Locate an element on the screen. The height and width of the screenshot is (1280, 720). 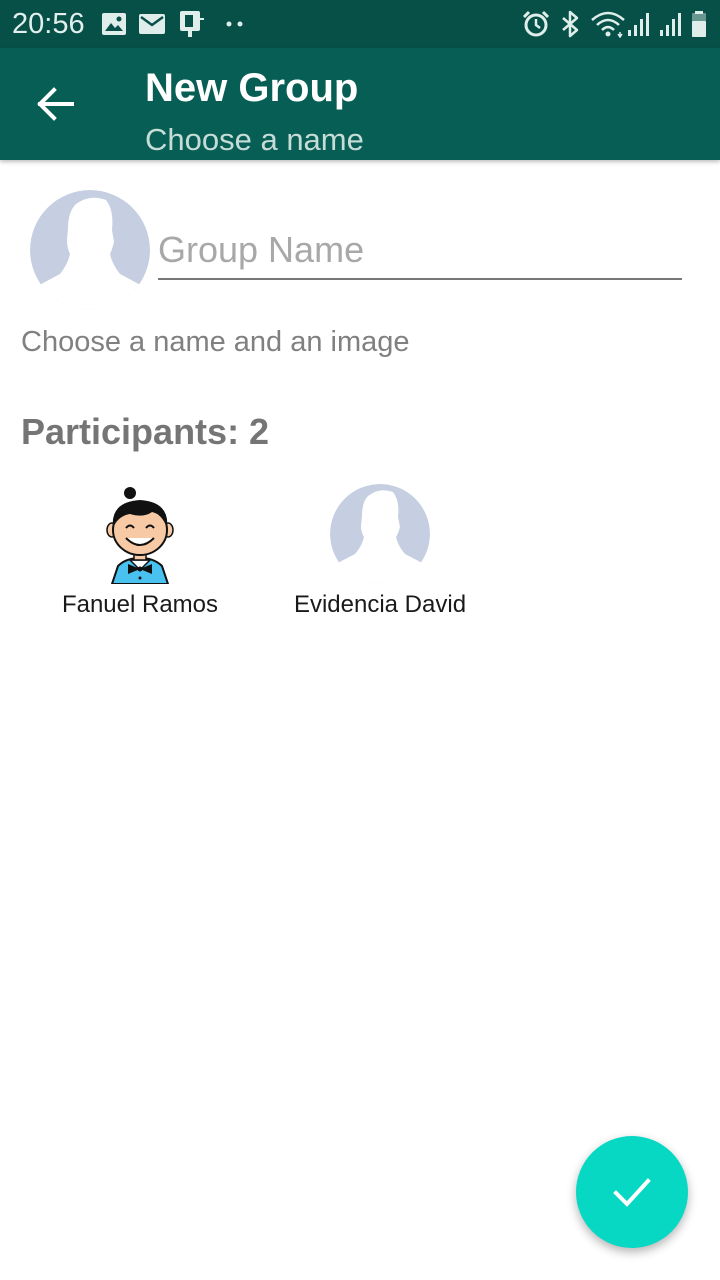
battery-icon is located at coordinates (699, 24).